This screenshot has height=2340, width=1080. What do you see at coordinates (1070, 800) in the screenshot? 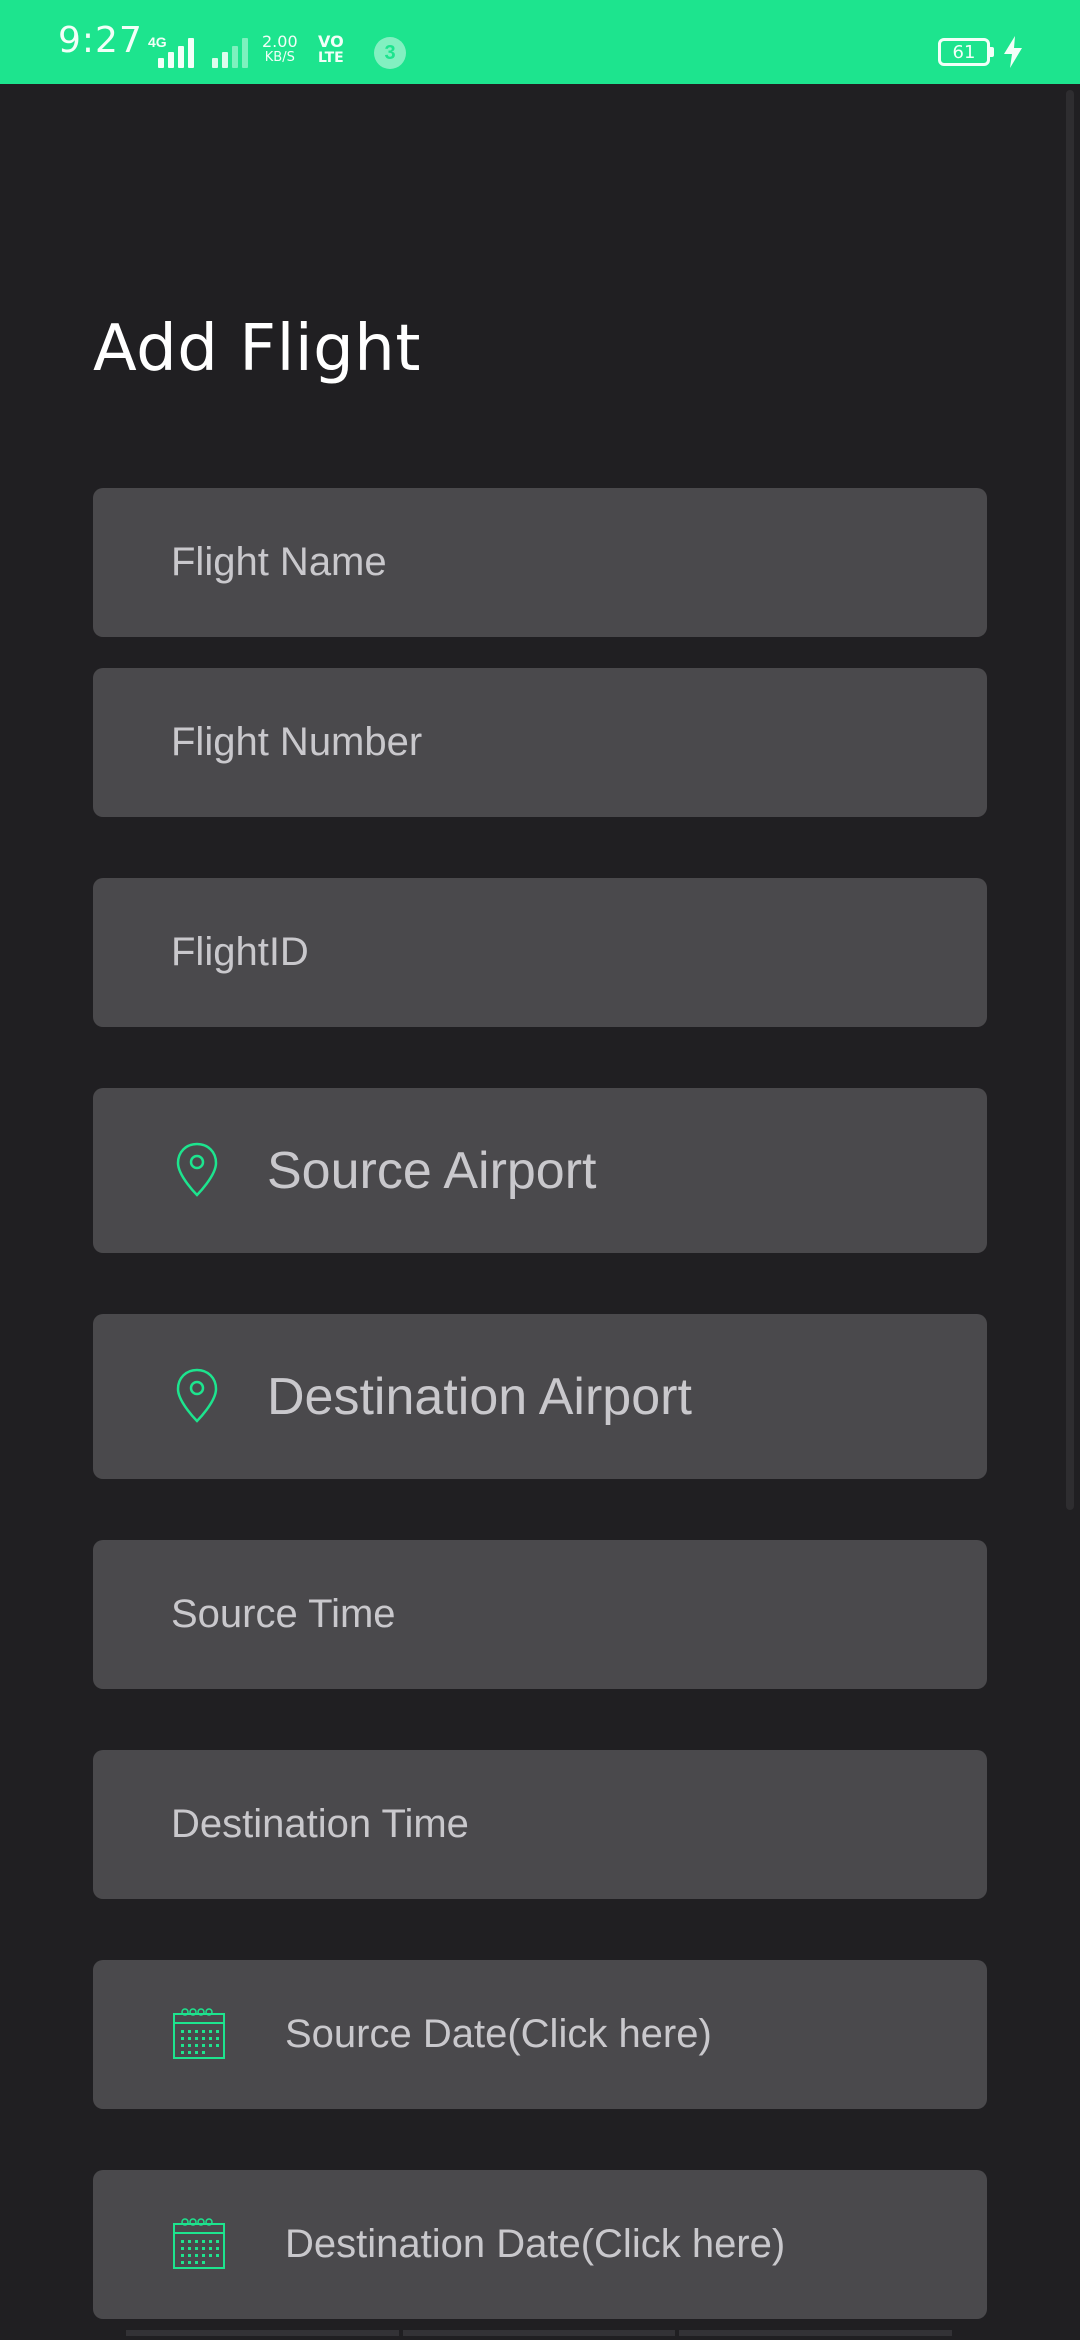
I see `scrollbar` at bounding box center [1070, 800].